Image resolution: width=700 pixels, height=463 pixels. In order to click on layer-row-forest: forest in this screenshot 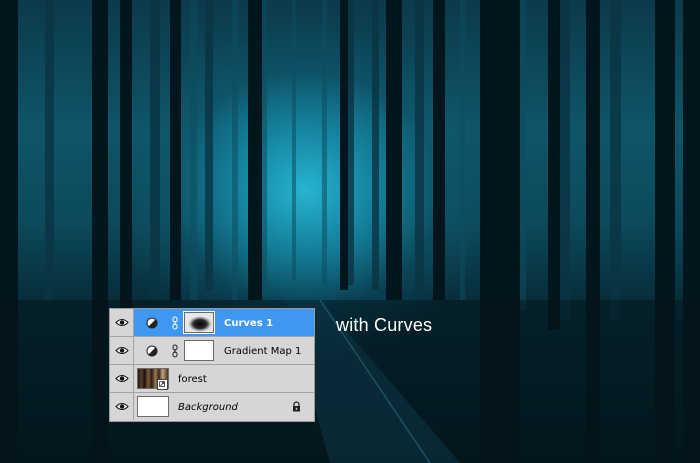, I will do `click(212, 379)`.